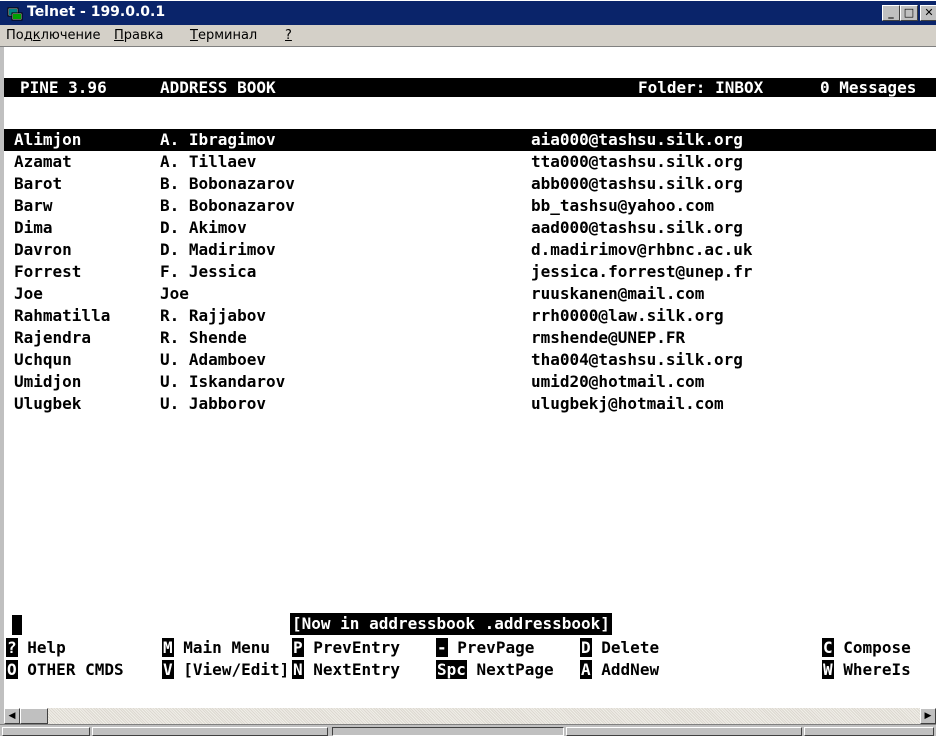 The width and height of the screenshot is (936, 736). I want to click on command-key: N, so click(298, 669).